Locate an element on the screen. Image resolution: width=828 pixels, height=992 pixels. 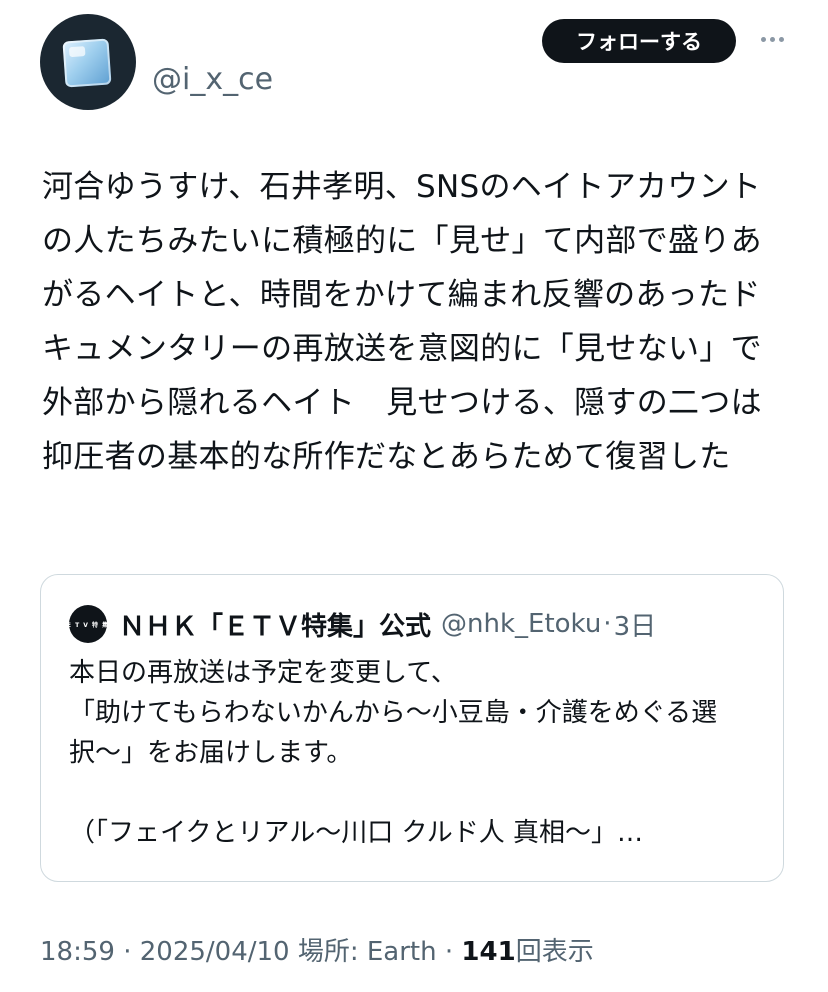
author-avatar is located at coordinates (88, 62).